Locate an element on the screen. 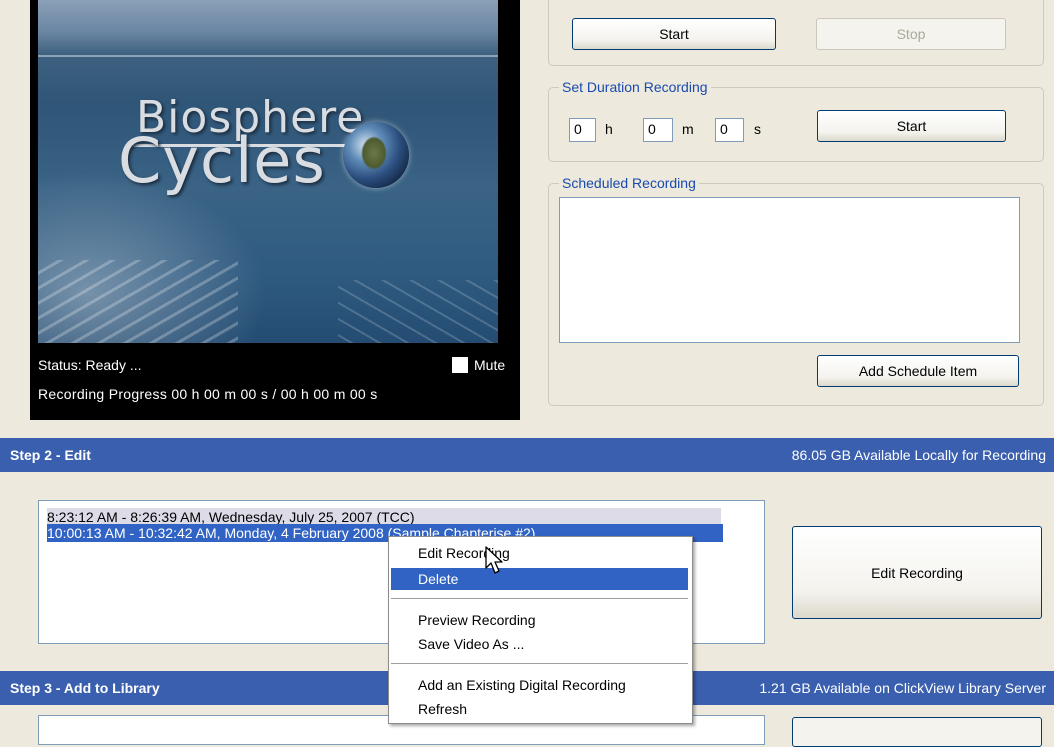  menu-item-edit-recording: Edit Recording is located at coordinates (539, 553).